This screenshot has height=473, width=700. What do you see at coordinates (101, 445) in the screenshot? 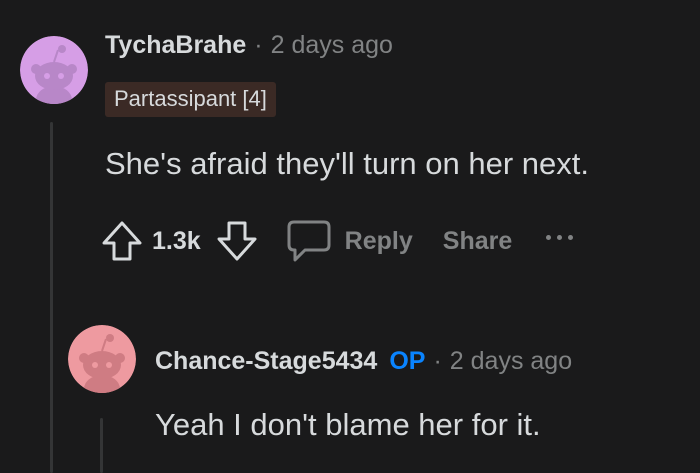
I see `reply-thread-line` at bounding box center [101, 445].